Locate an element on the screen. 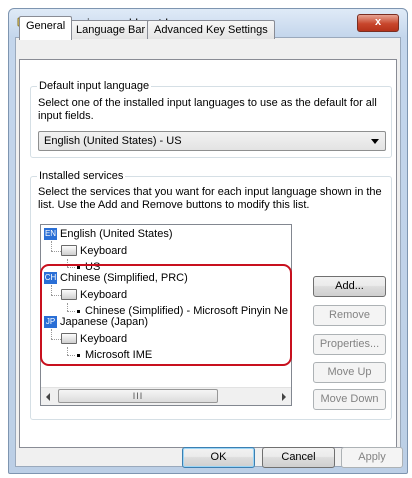 The image size is (412, 478). tree-item-label: English (United States) is located at coordinates (116, 234).